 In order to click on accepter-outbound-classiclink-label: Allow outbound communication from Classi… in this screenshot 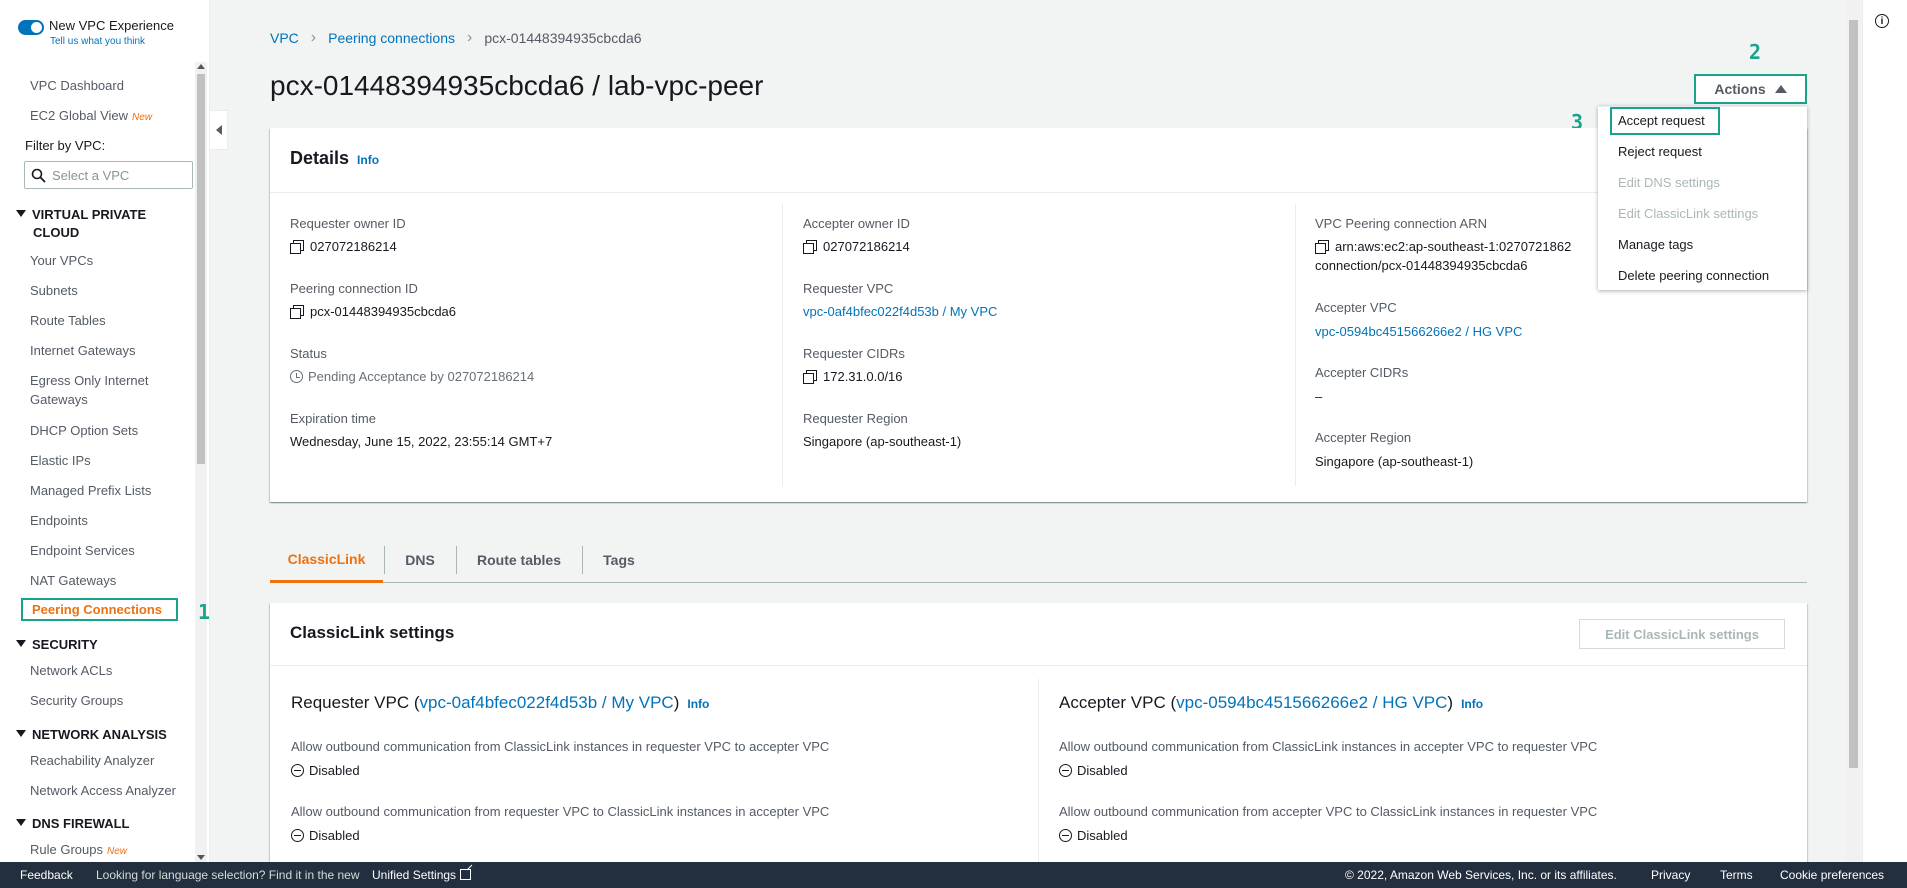, I will do `click(1328, 746)`.